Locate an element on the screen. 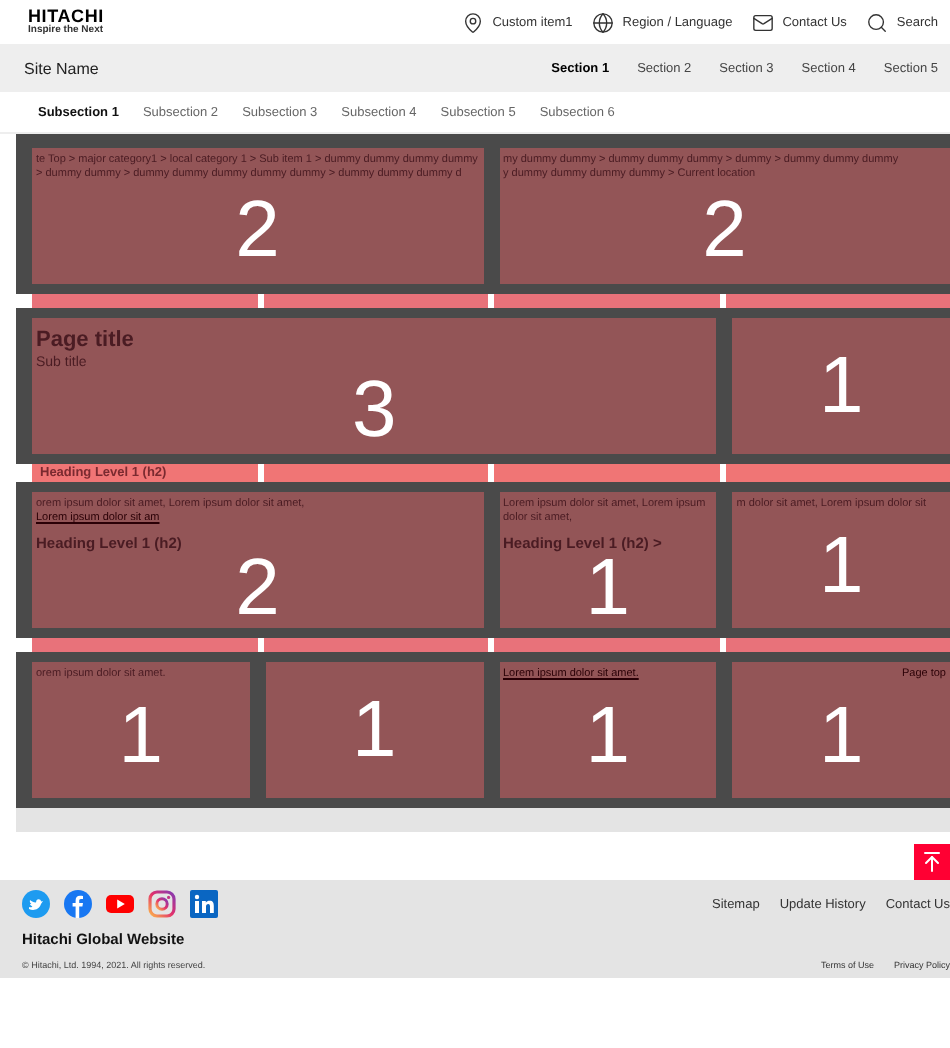  search-icon is located at coordinates (877, 22).